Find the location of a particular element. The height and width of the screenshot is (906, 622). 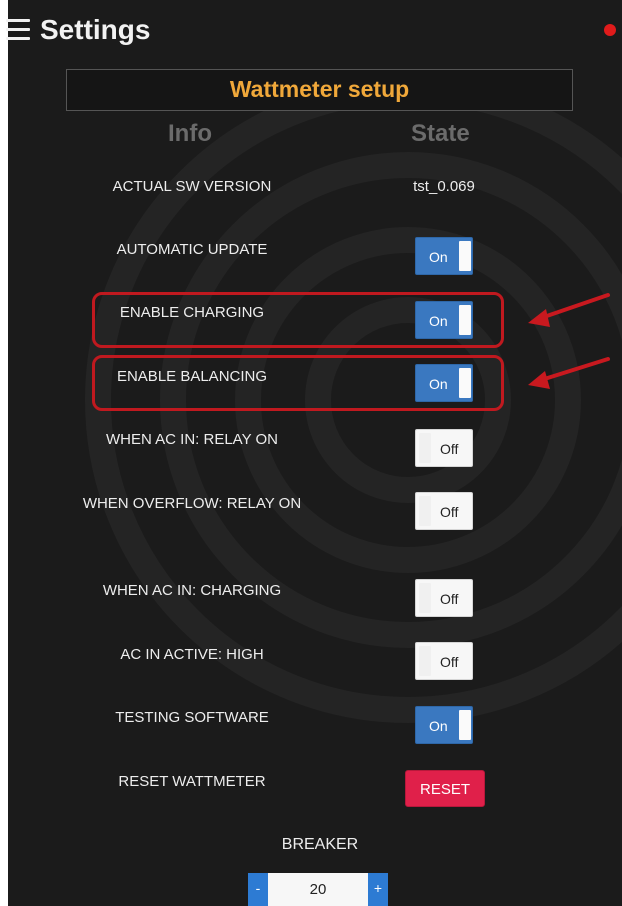

toggle-automatic-update: On is located at coordinates (444, 256).